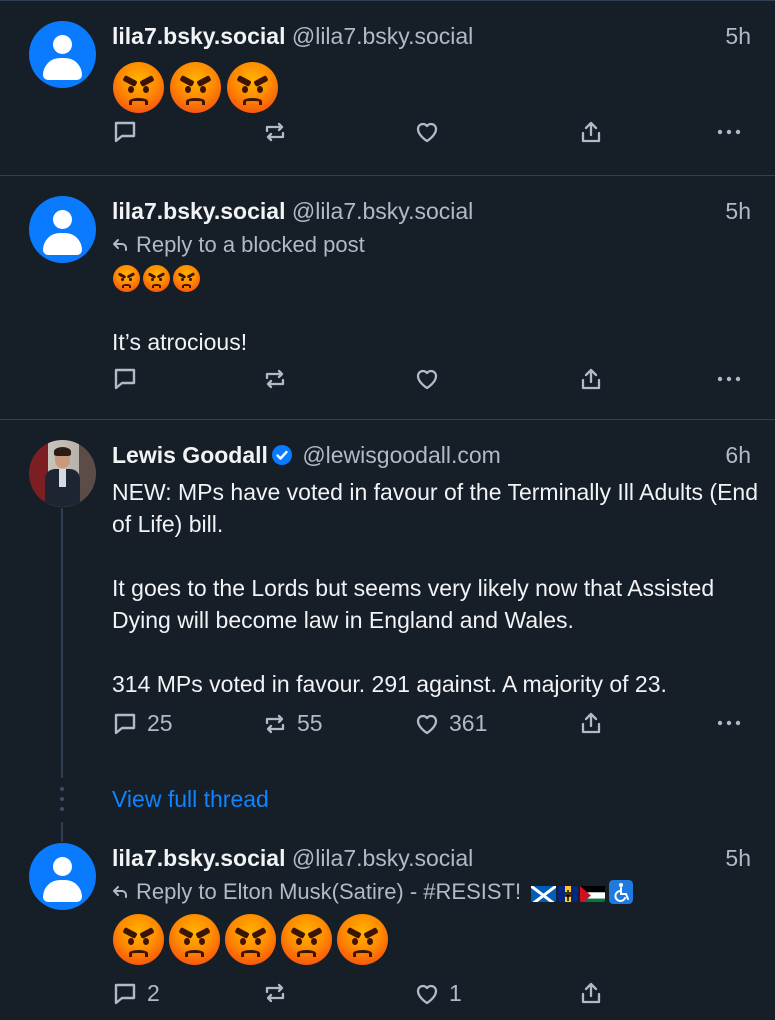 The width and height of the screenshot is (775, 1020). What do you see at coordinates (401, 455) in the screenshot?
I see `author-handle: @lewisgoodall.com` at bounding box center [401, 455].